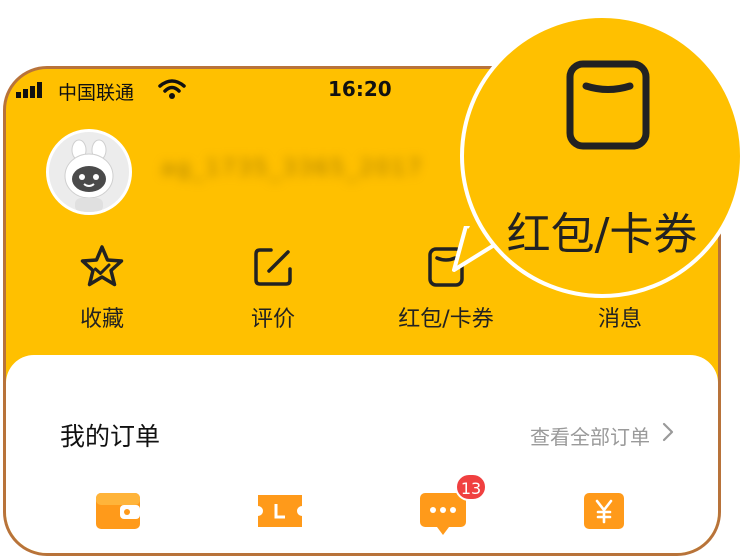  I want to click on avatar, so click(89, 172).